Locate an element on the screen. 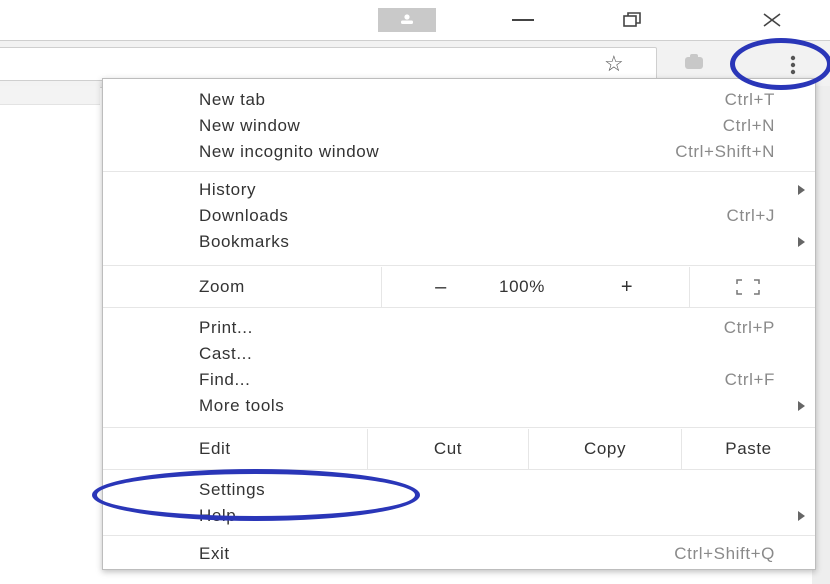 The image size is (830, 584). menu-item-shortcut: Ctrl+T is located at coordinates (749, 99).